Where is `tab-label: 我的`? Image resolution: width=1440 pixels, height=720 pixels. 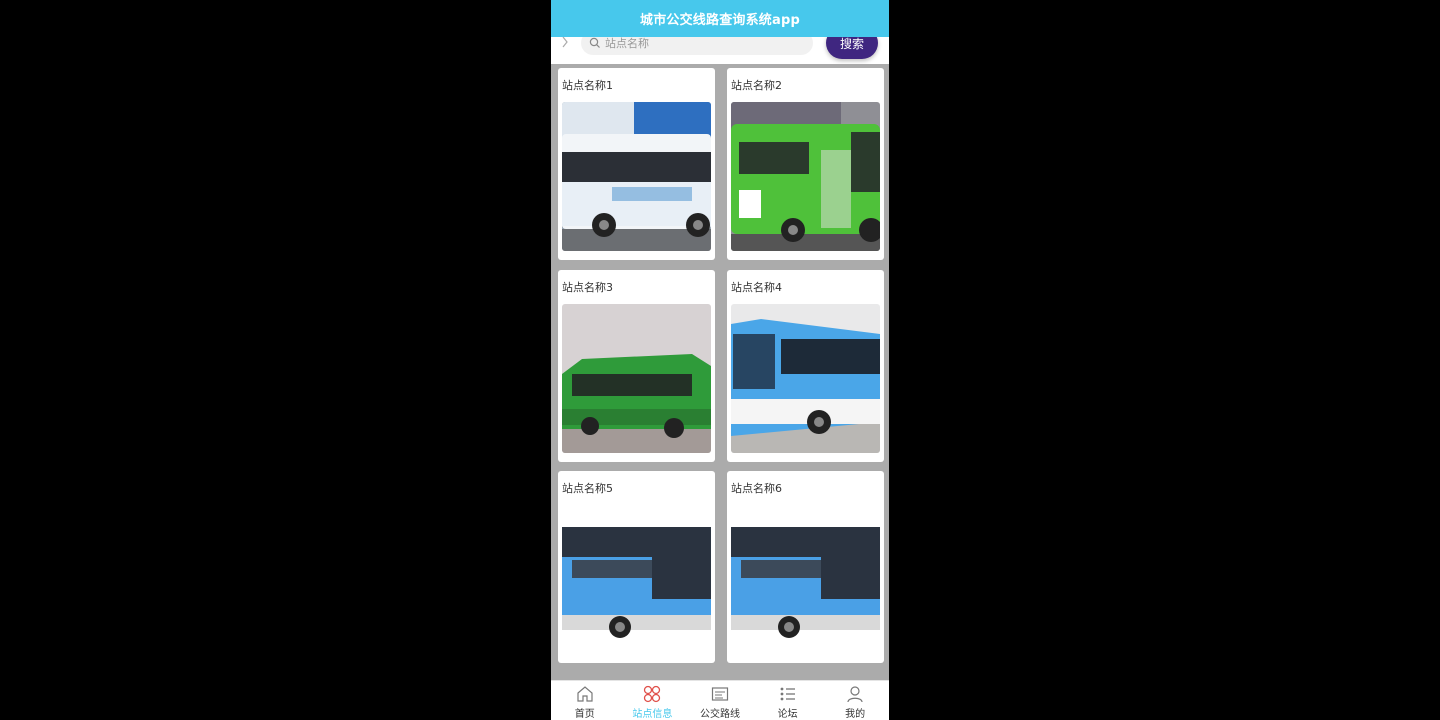 tab-label: 我的 is located at coordinates (855, 714).